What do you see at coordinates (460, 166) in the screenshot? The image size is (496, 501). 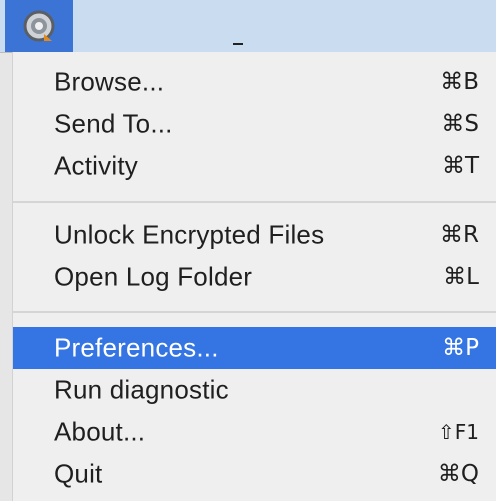 I see `menu-item-shortcut: ⌘T` at bounding box center [460, 166].